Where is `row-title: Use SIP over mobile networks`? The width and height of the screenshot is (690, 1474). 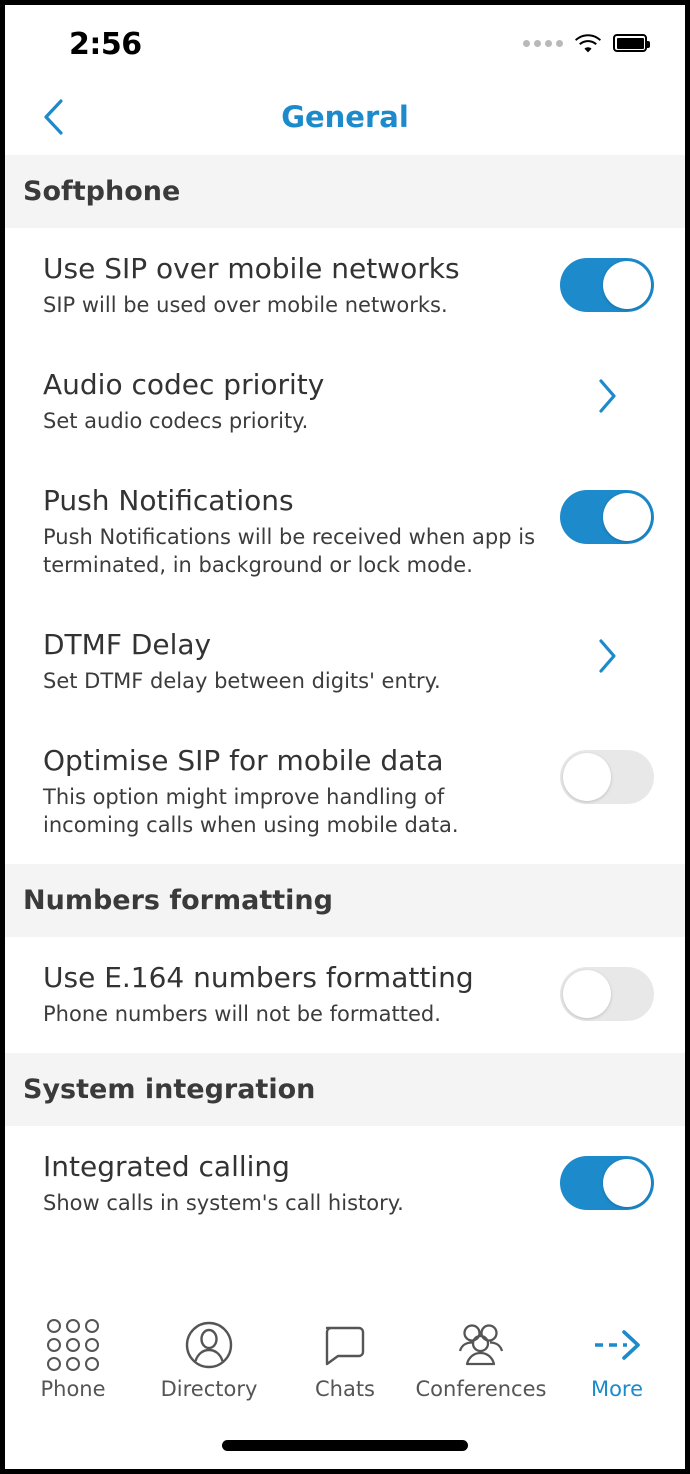
row-title: Use SIP over mobile networks is located at coordinates (251, 268).